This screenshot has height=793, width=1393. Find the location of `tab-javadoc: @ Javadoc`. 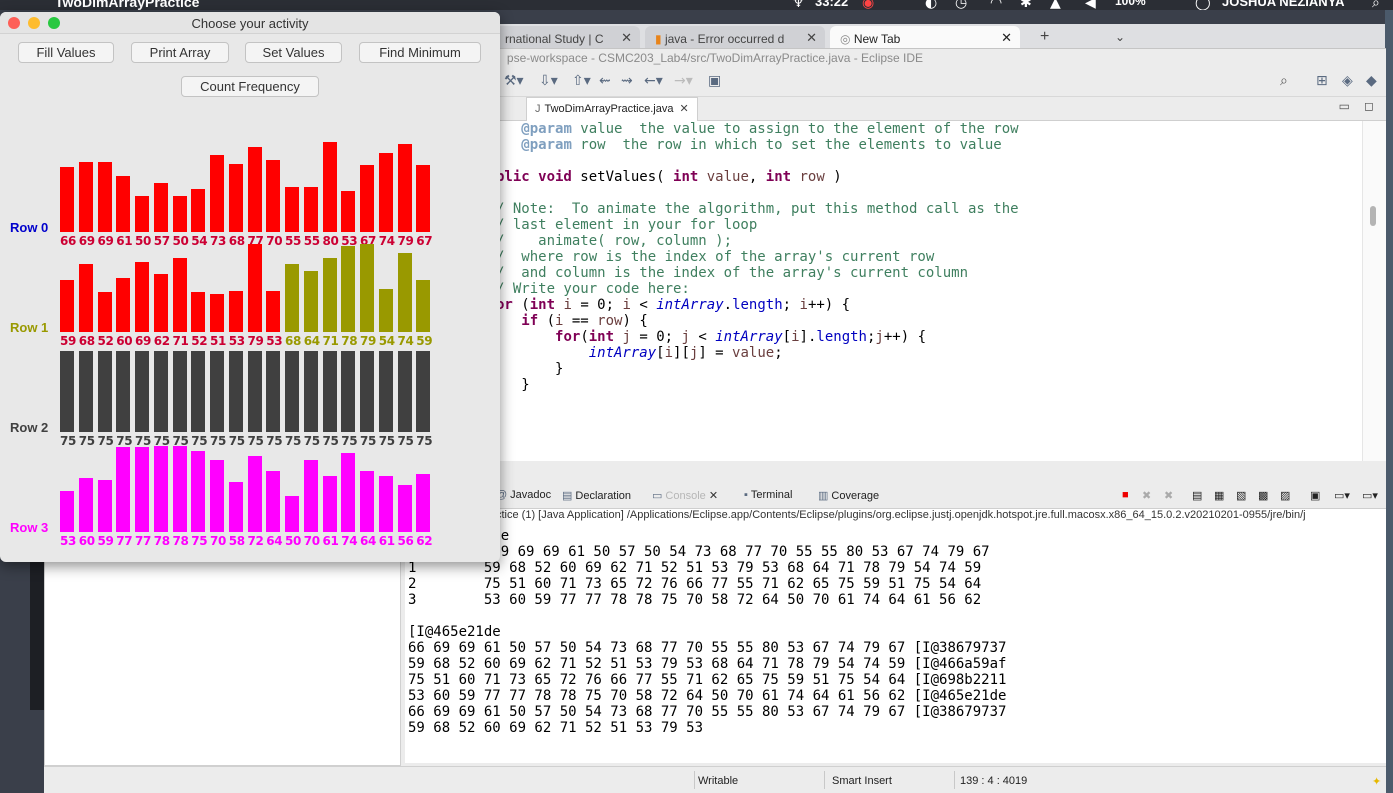

tab-javadoc: @ Javadoc is located at coordinates (523, 495).